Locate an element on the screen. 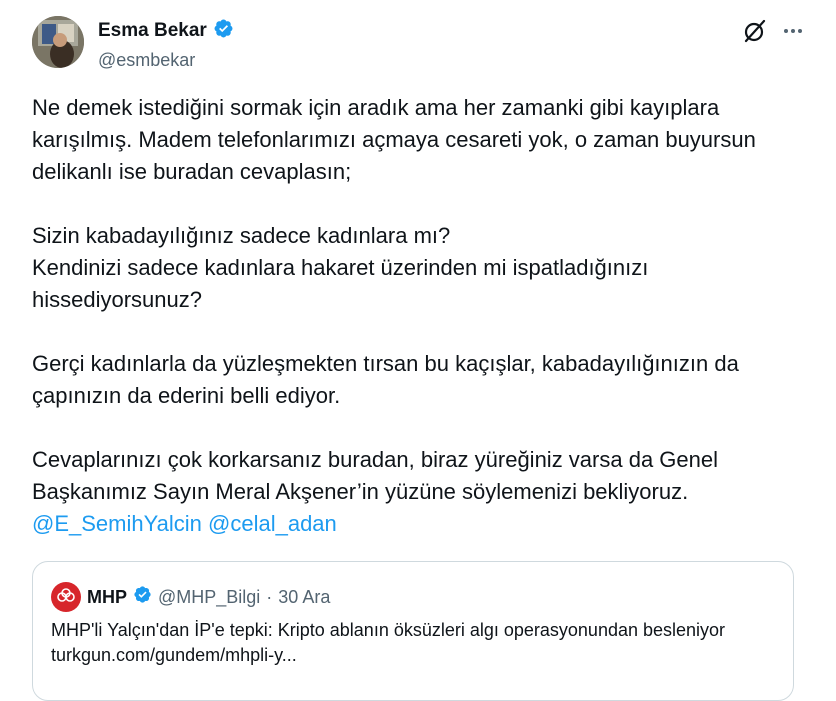  author-avatar is located at coordinates (58, 42).